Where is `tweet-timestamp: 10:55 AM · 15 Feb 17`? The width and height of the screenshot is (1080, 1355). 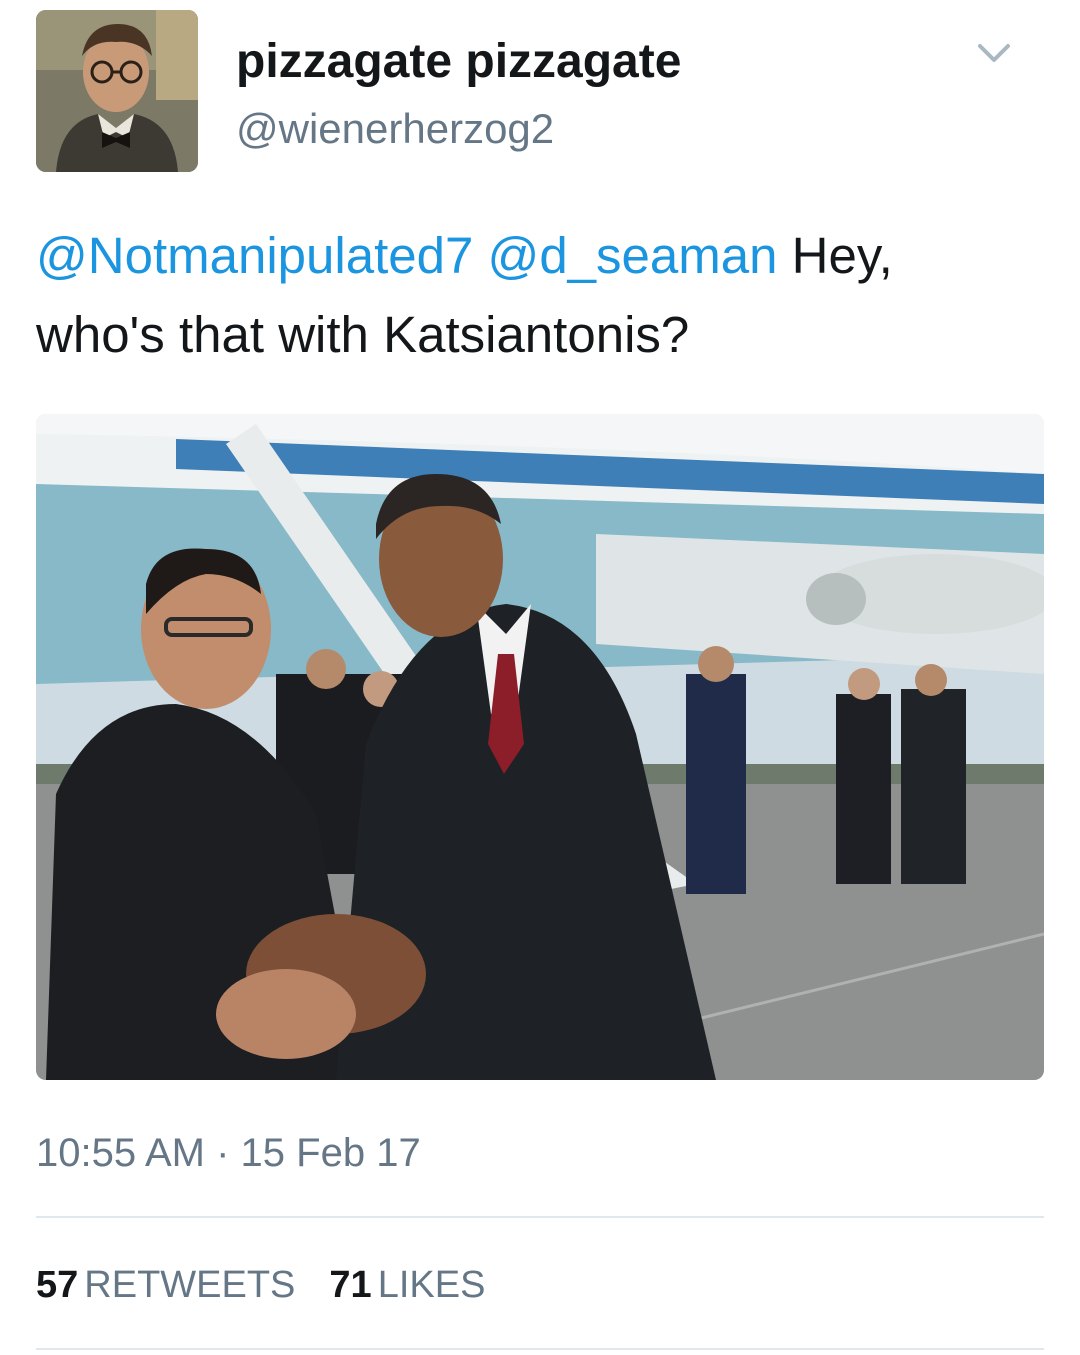 tweet-timestamp: 10:55 AM · 15 Feb 17 is located at coordinates (228, 1153).